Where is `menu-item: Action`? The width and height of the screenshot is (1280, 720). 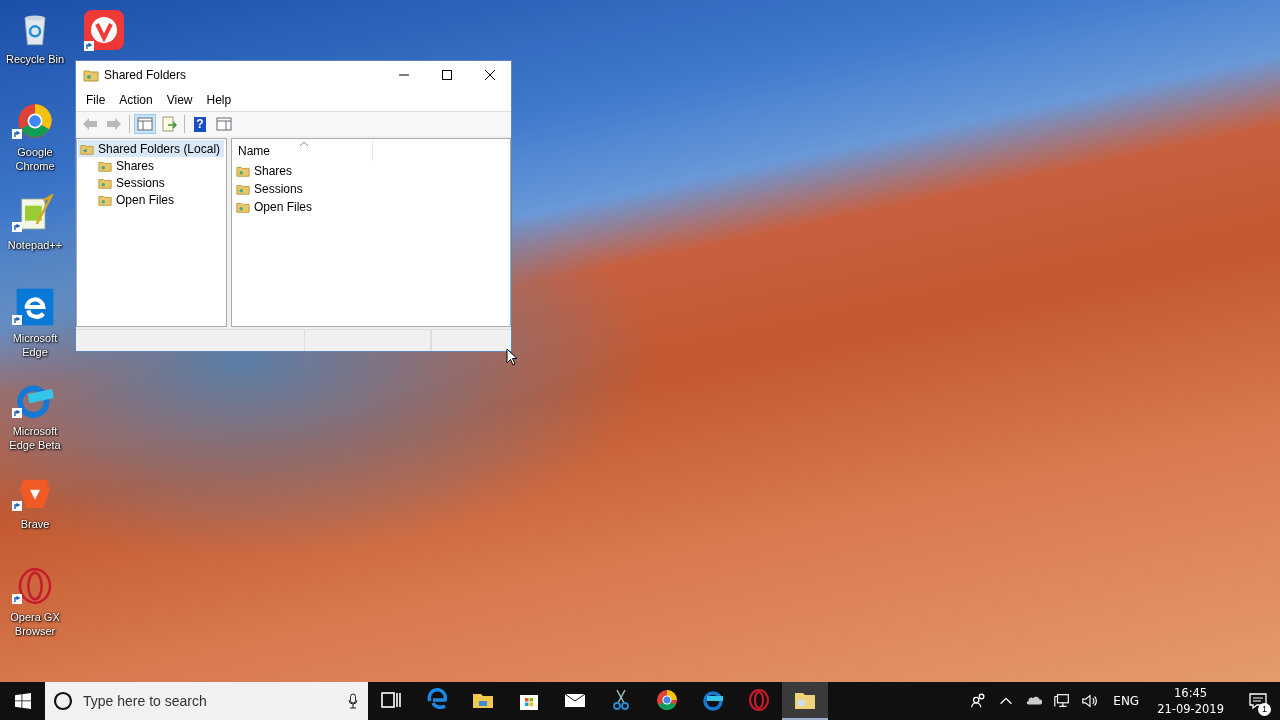 menu-item: Action is located at coordinates (136, 100).